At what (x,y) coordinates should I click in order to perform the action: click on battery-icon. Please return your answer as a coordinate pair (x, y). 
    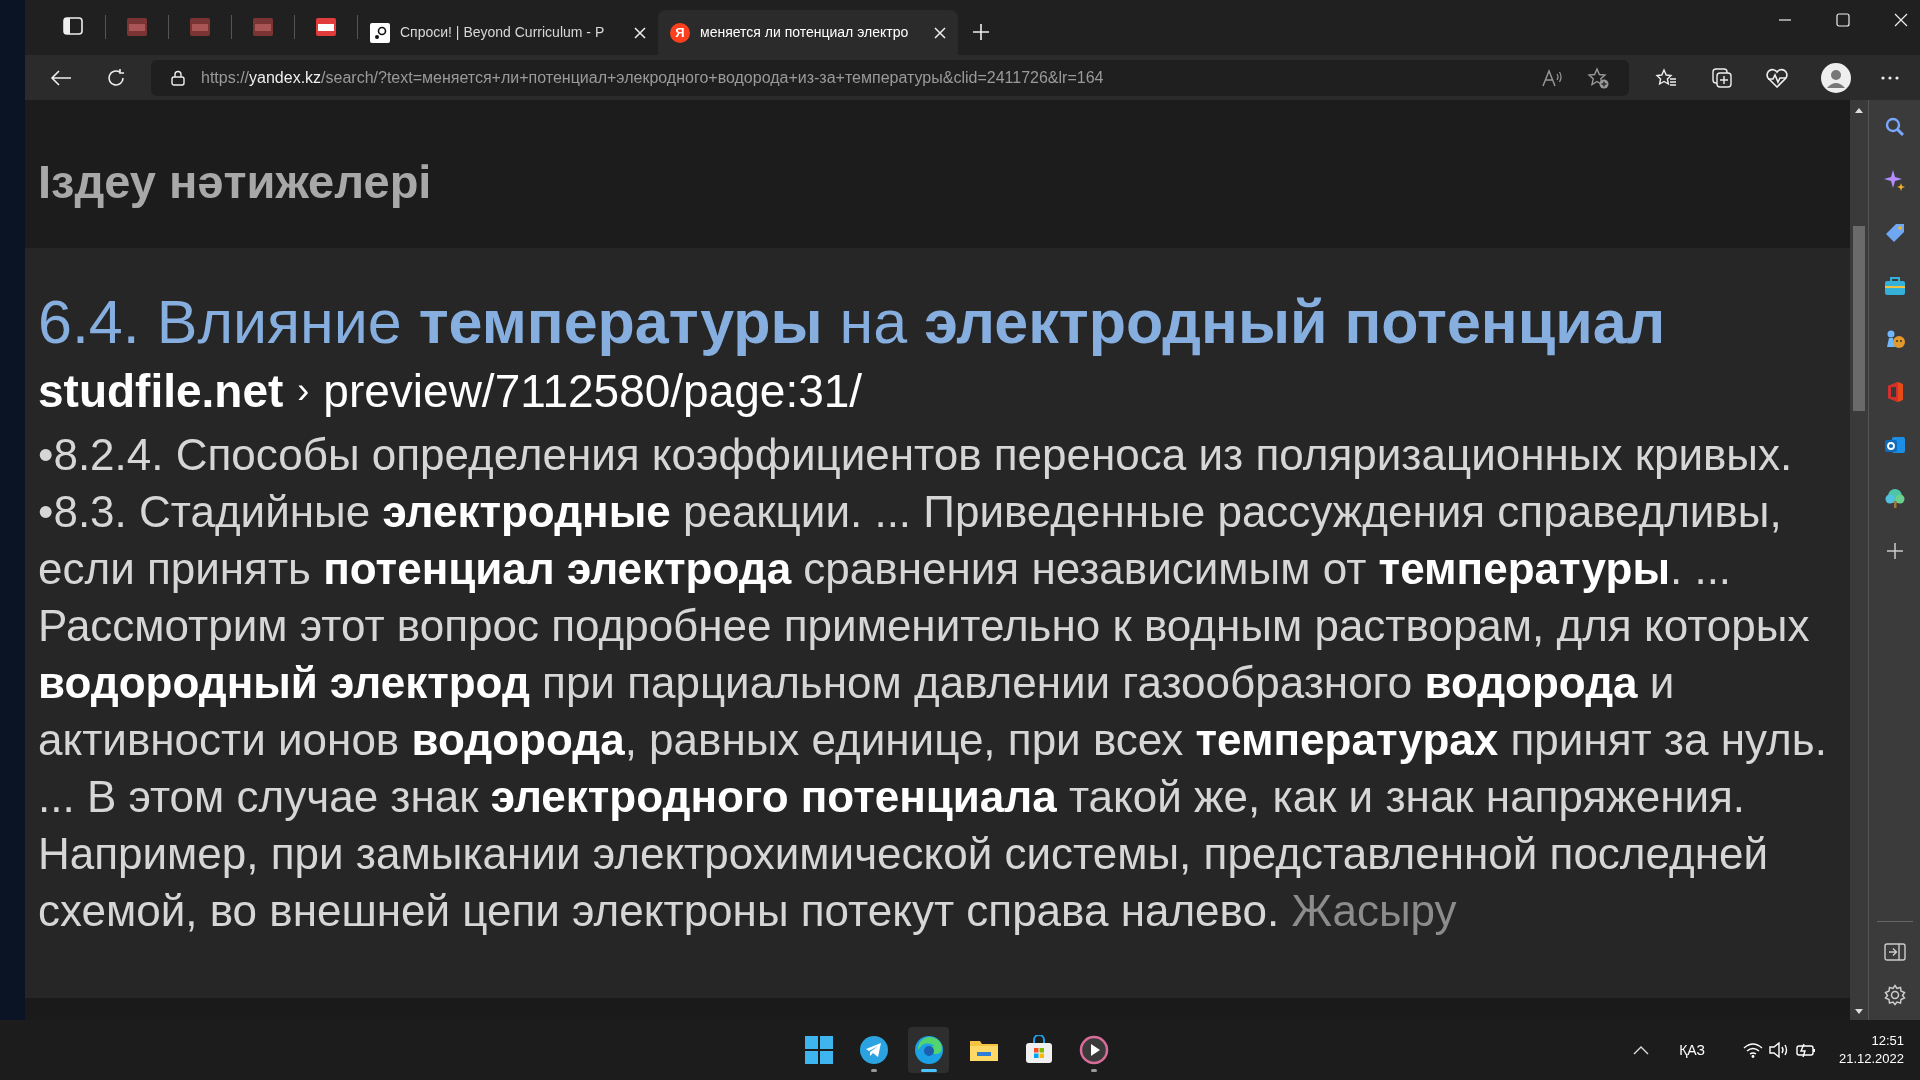
    Looking at the image, I should click on (1805, 1050).